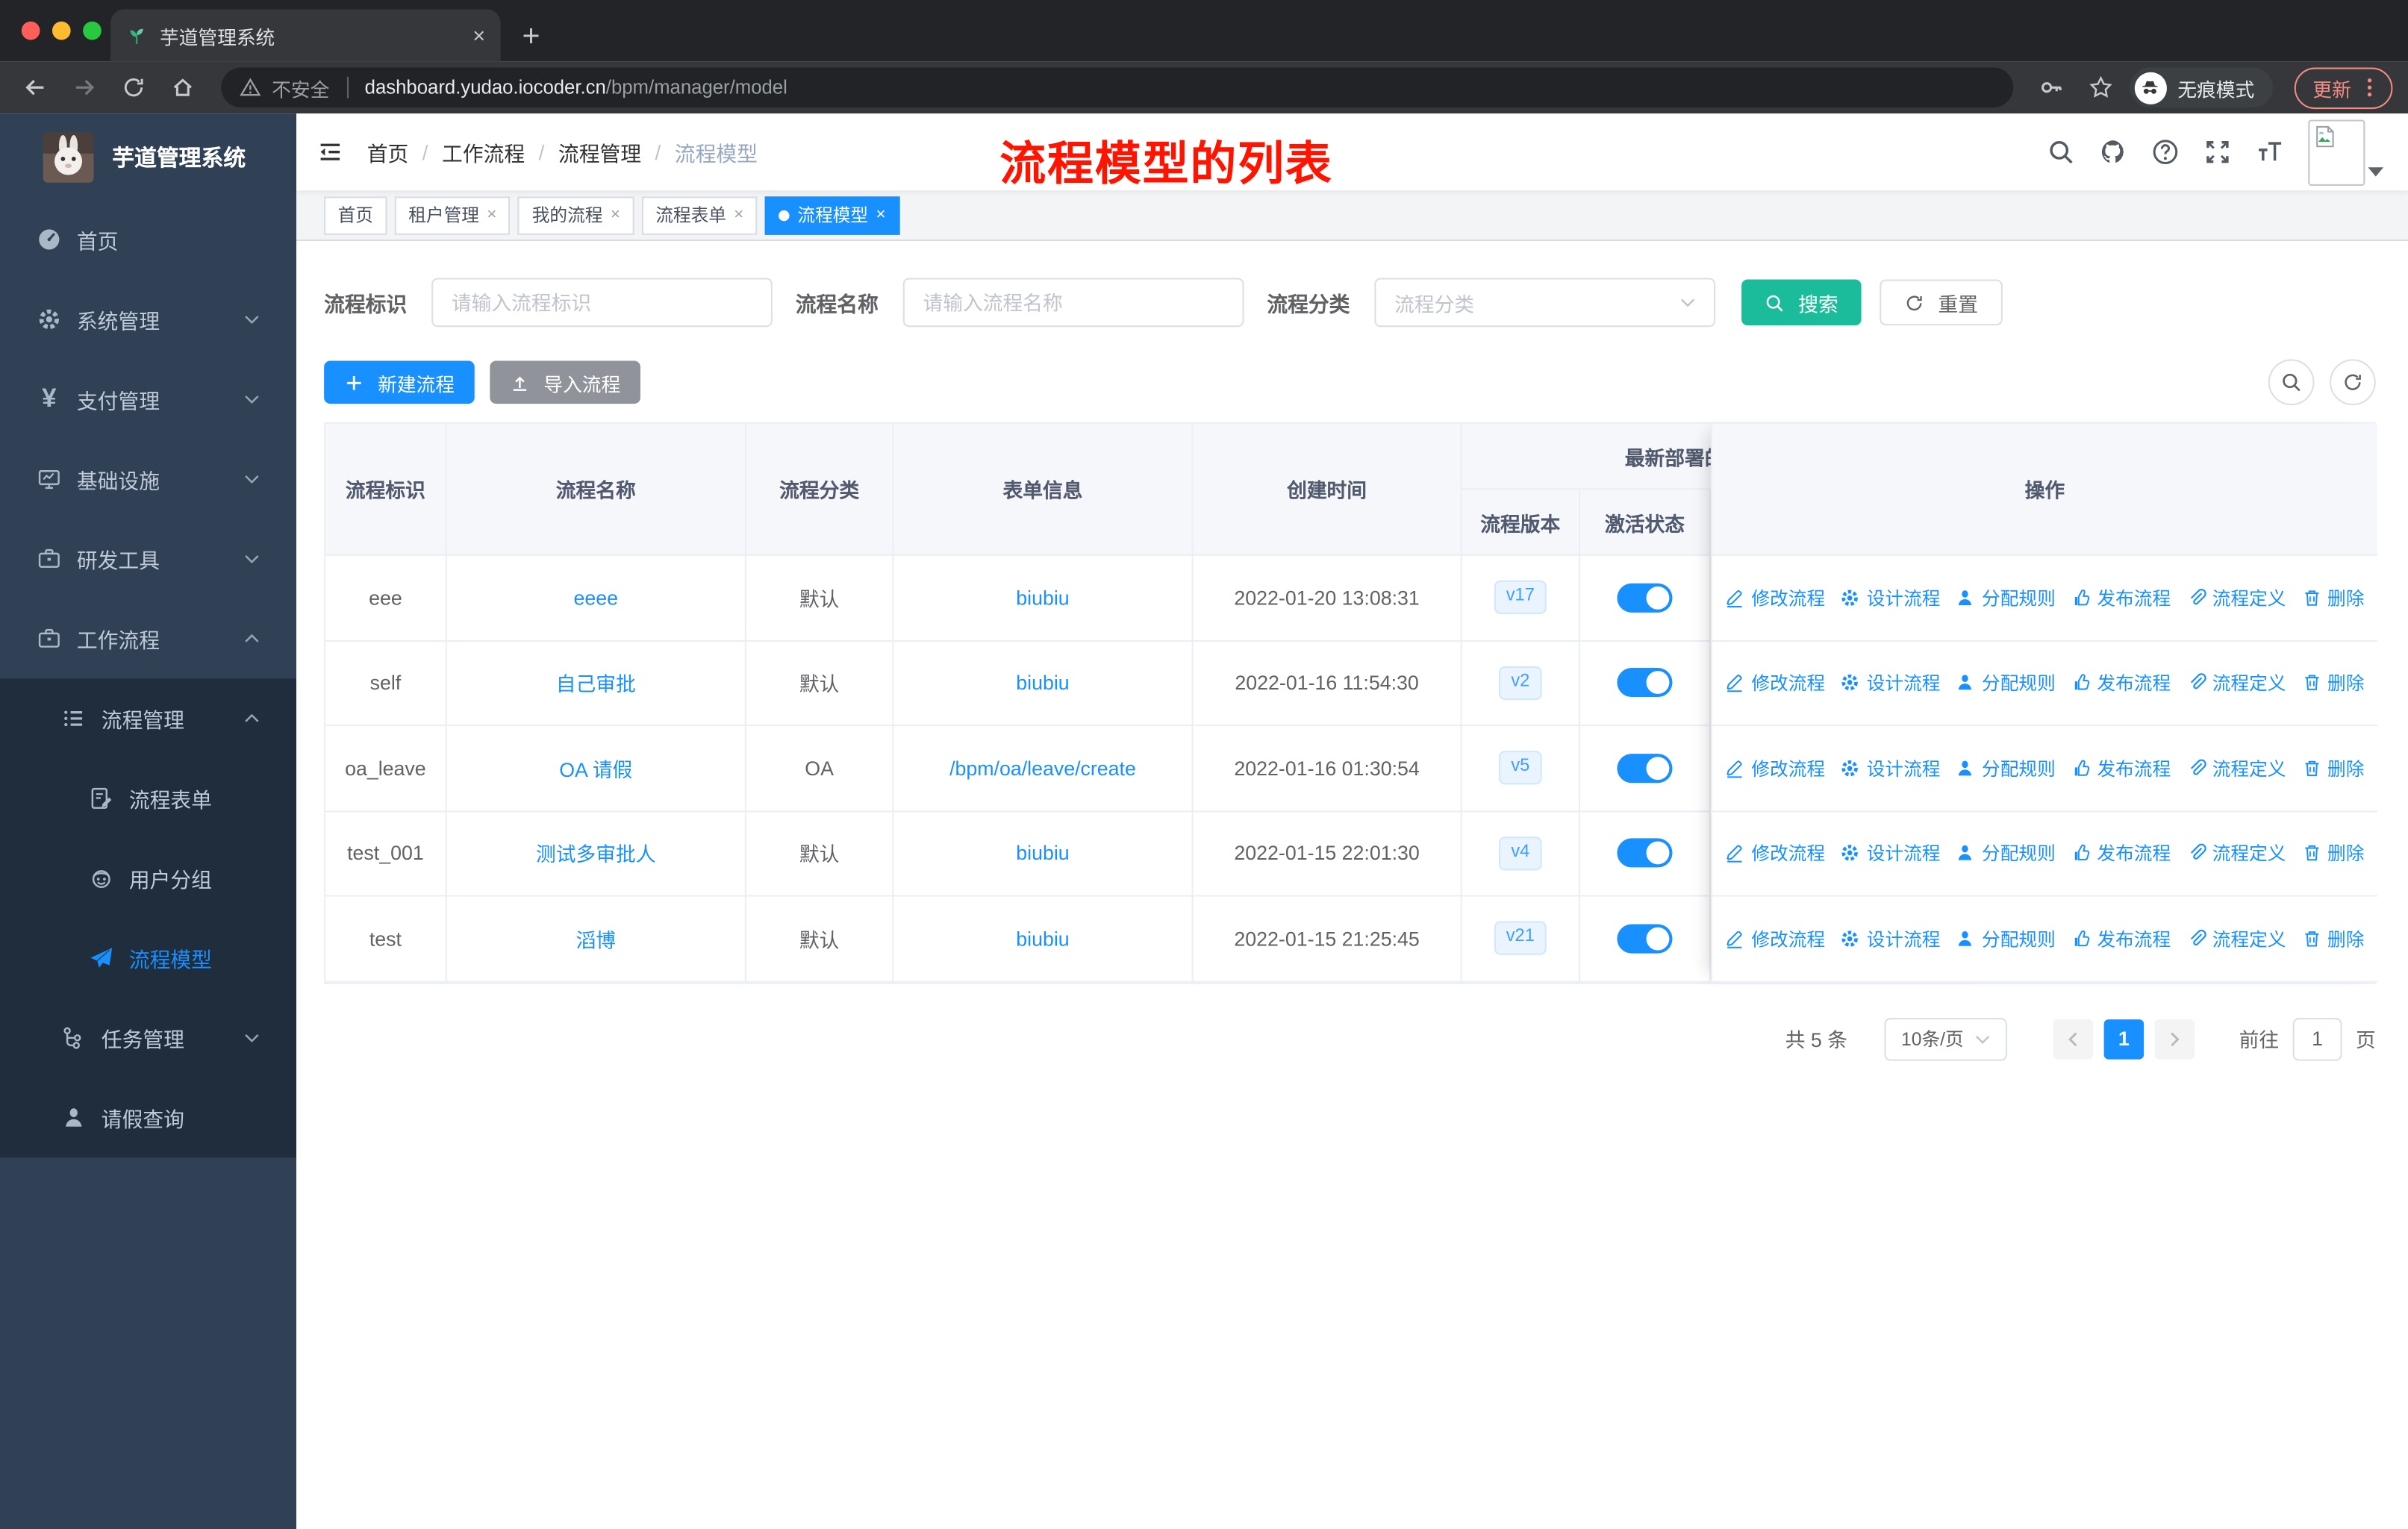 This screenshot has height=1529, width=2408. Describe the element at coordinates (330, 152) in the screenshot. I see `sidebar-collapse-icon` at that location.